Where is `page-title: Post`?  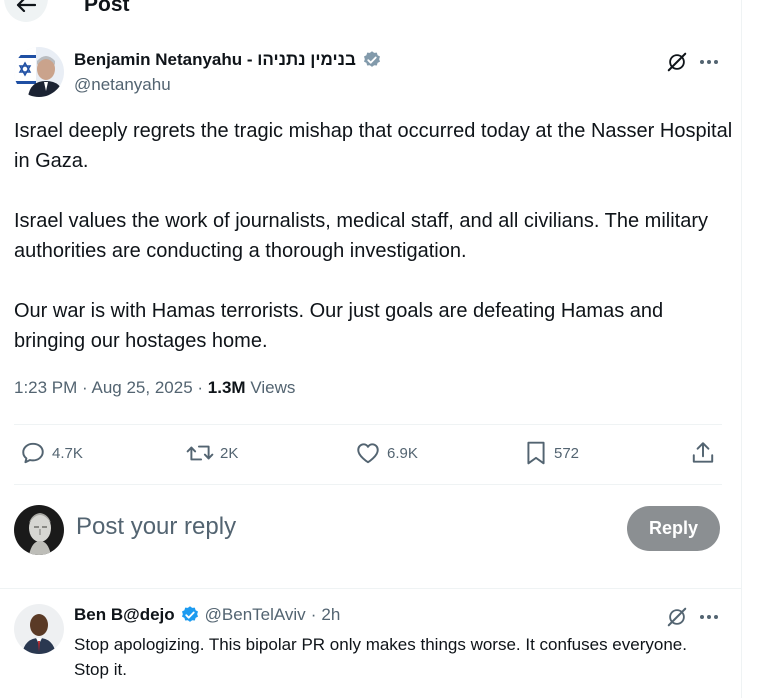
page-title: Post is located at coordinates (107, 8).